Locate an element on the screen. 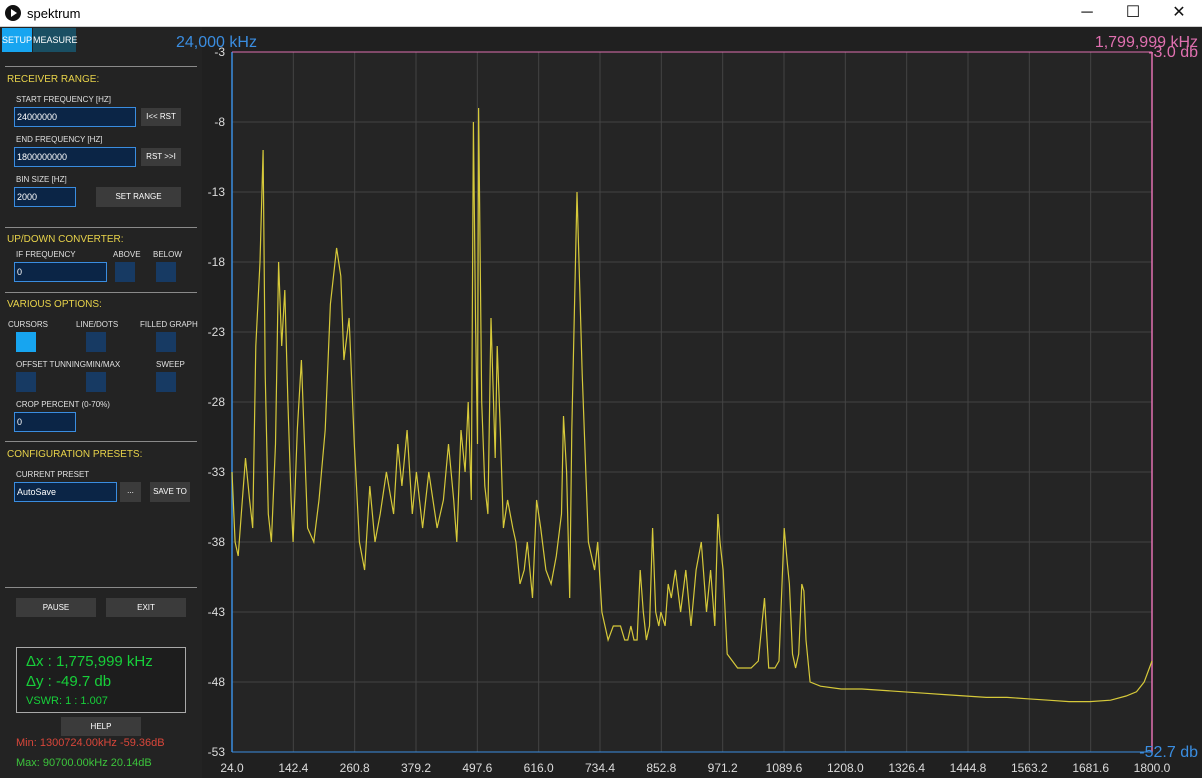 The height and width of the screenshot is (778, 1202). bottom-db-marker: -52.7 db is located at coordinates (1168, 752).